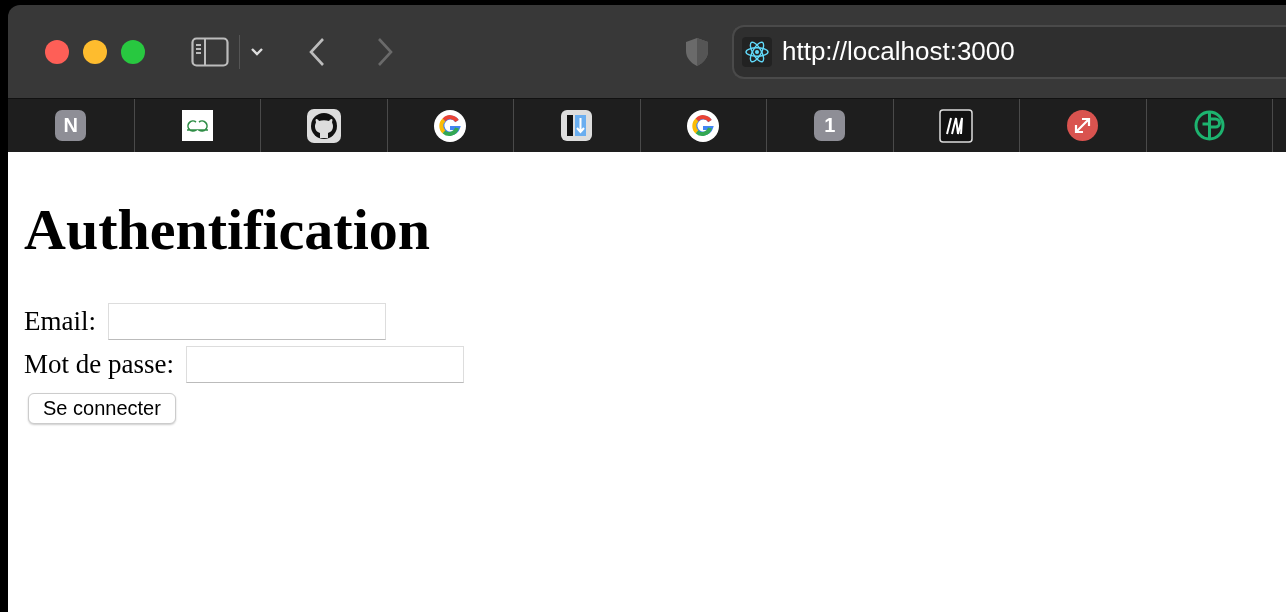  I want to click on field-label: Email:, so click(60, 321).